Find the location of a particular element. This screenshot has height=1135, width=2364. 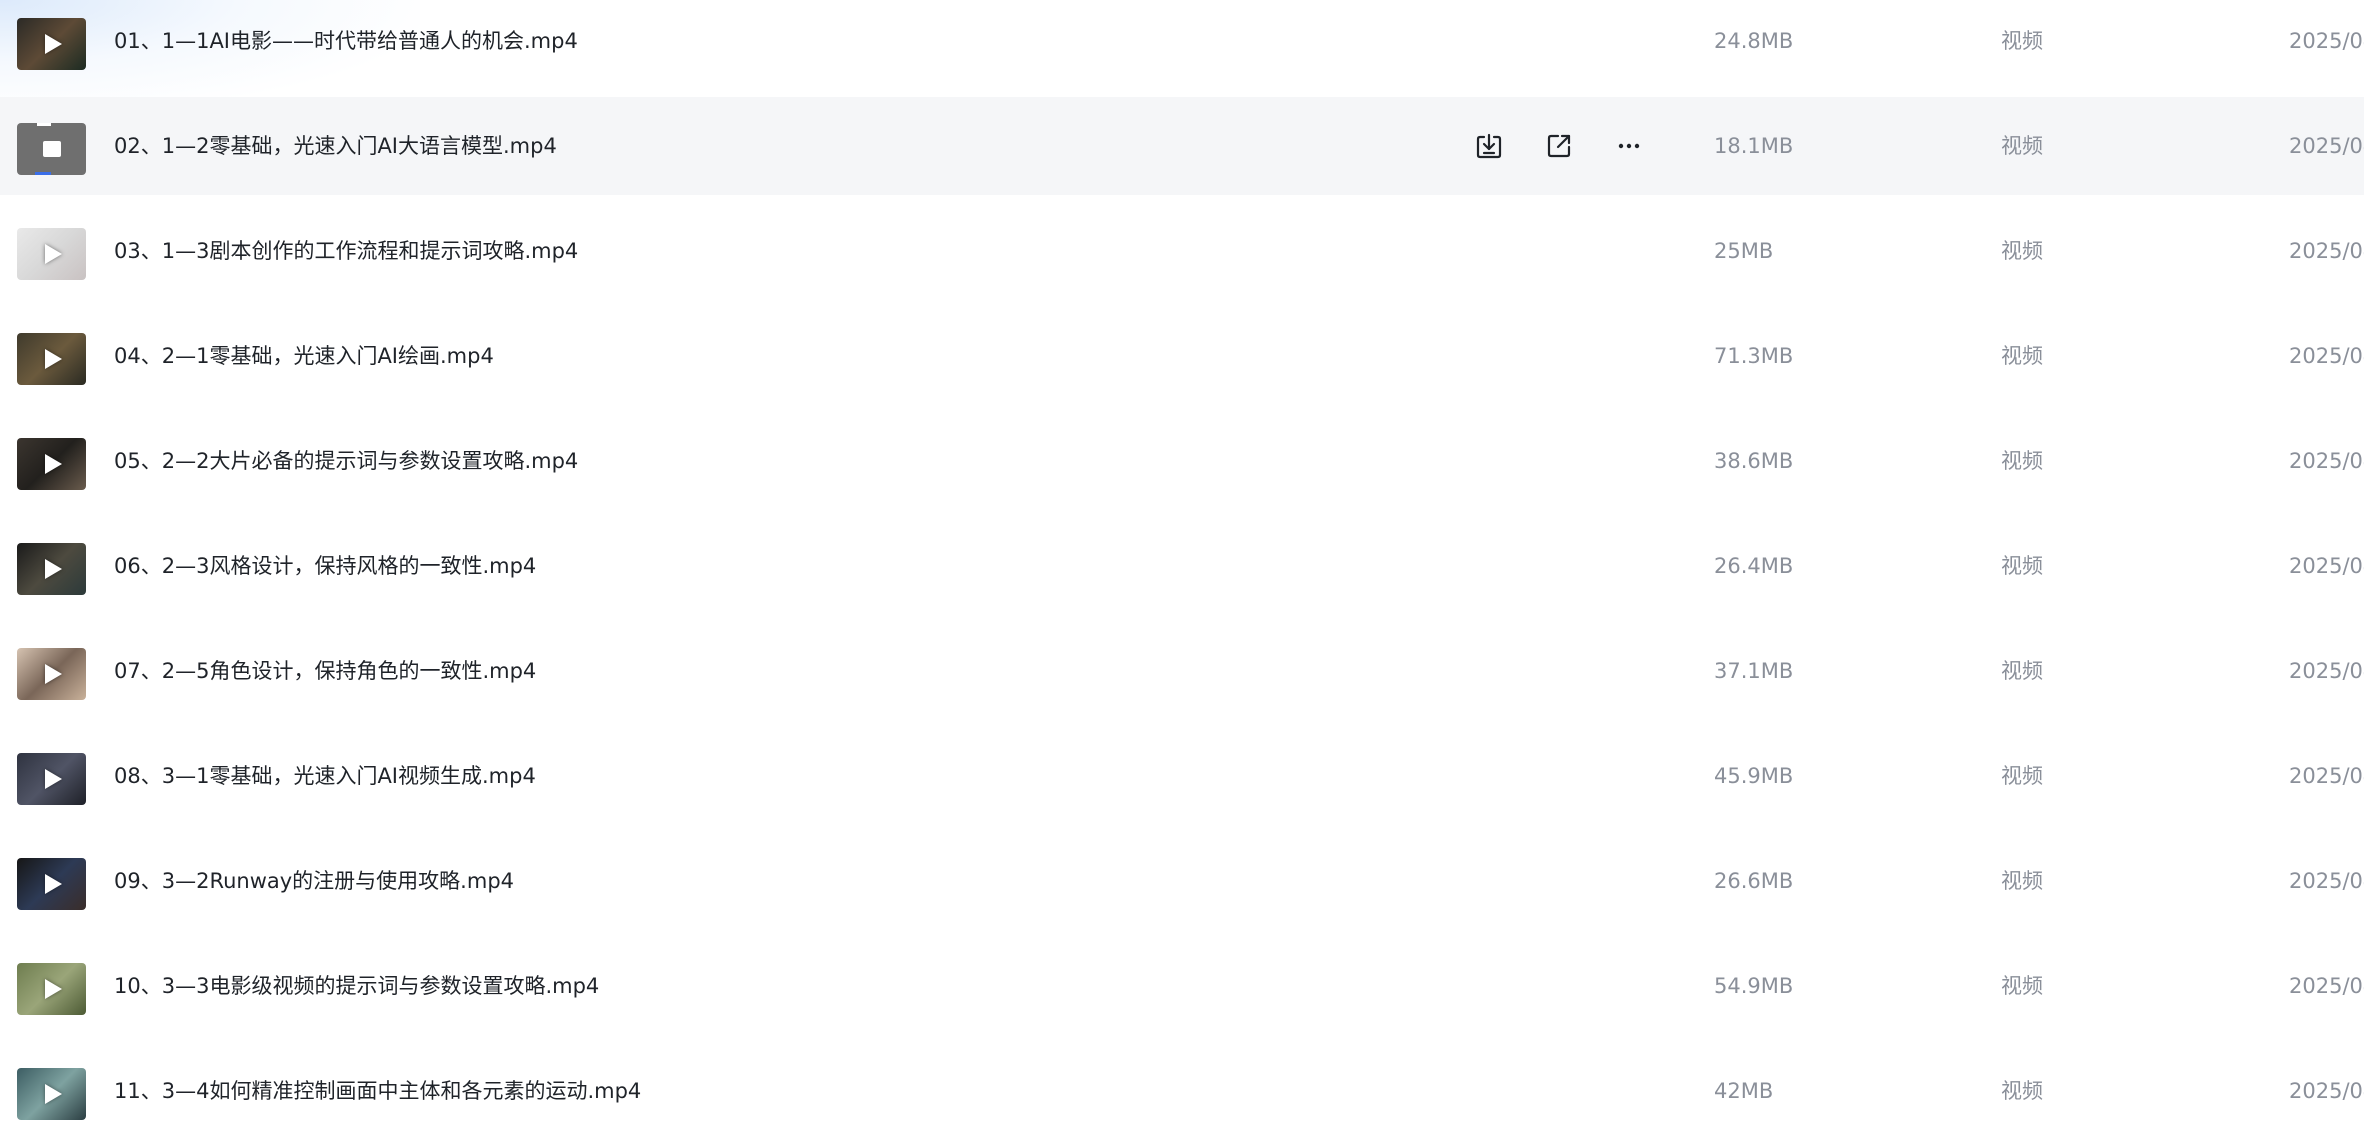

file-name: 05、2—2大片必备的提示词与参数设置攻略.mp4 is located at coordinates (346, 461).